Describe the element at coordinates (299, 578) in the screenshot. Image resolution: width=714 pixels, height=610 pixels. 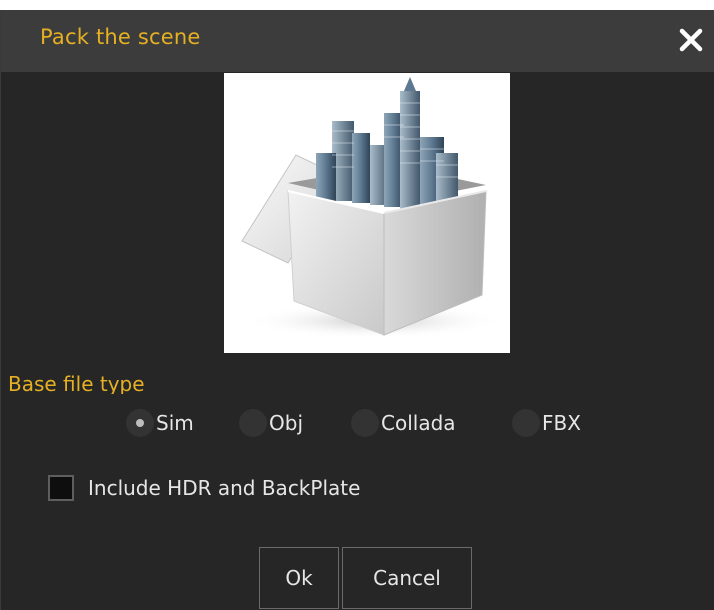
I see `ok-button: Ok` at that location.